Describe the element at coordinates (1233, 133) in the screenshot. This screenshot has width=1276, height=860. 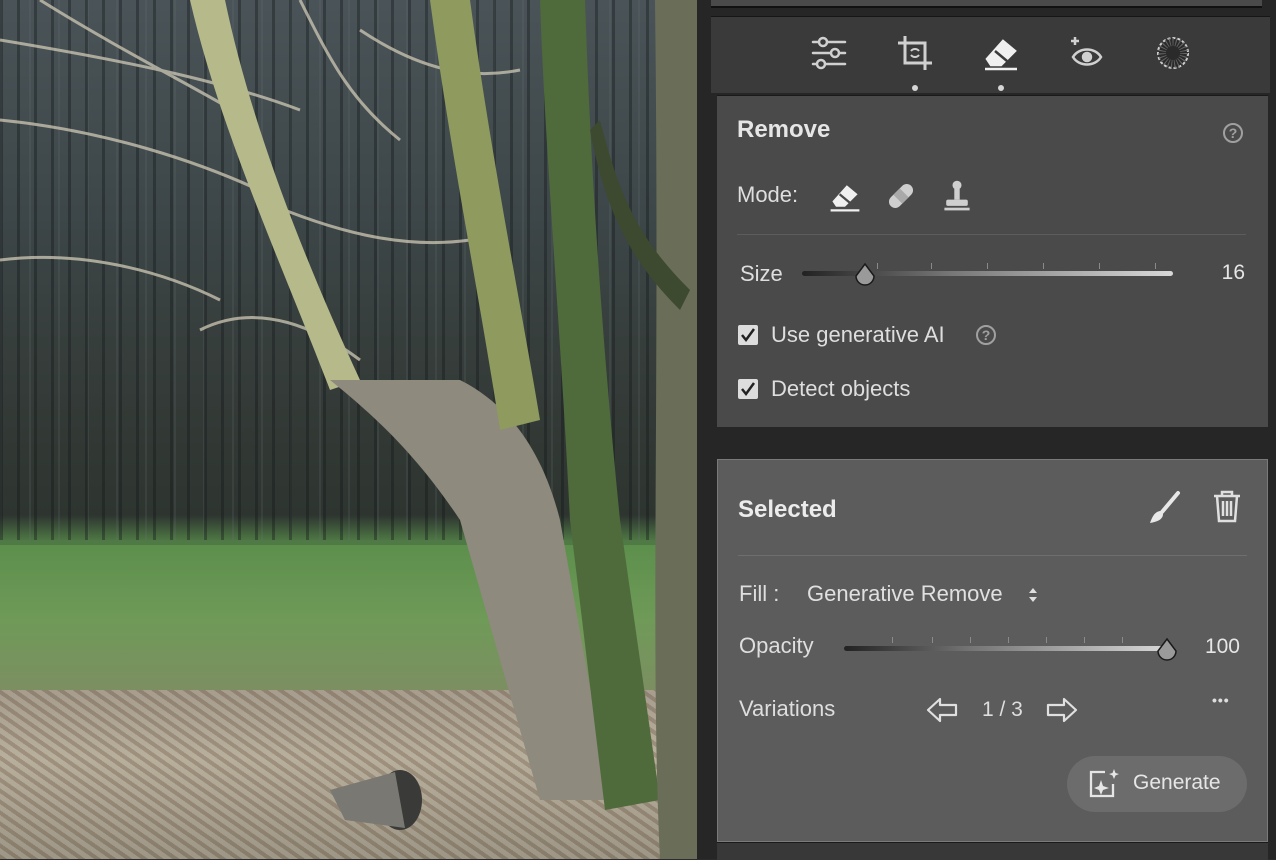
I see `remove-help-icon: ?` at that location.